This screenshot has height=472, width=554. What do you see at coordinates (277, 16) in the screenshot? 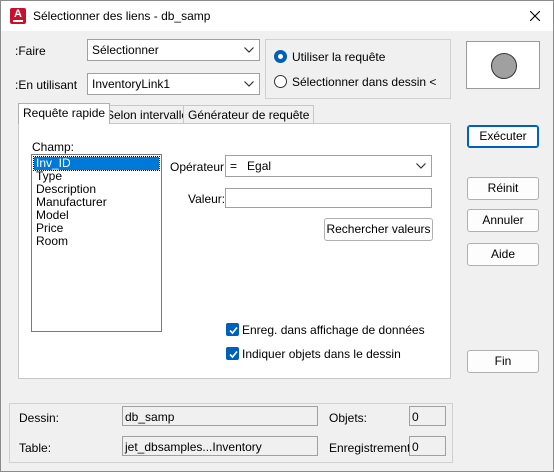
I see `title-bar: A Sélectionner des liens - db_samp` at bounding box center [277, 16].